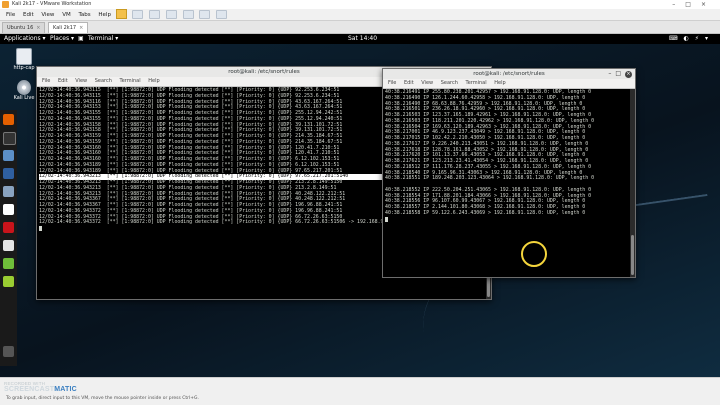 The height and width of the screenshot is (405, 720). What do you see at coordinates (632, 183) in the screenshot?
I see `scrollbar` at bounding box center [632, 183].